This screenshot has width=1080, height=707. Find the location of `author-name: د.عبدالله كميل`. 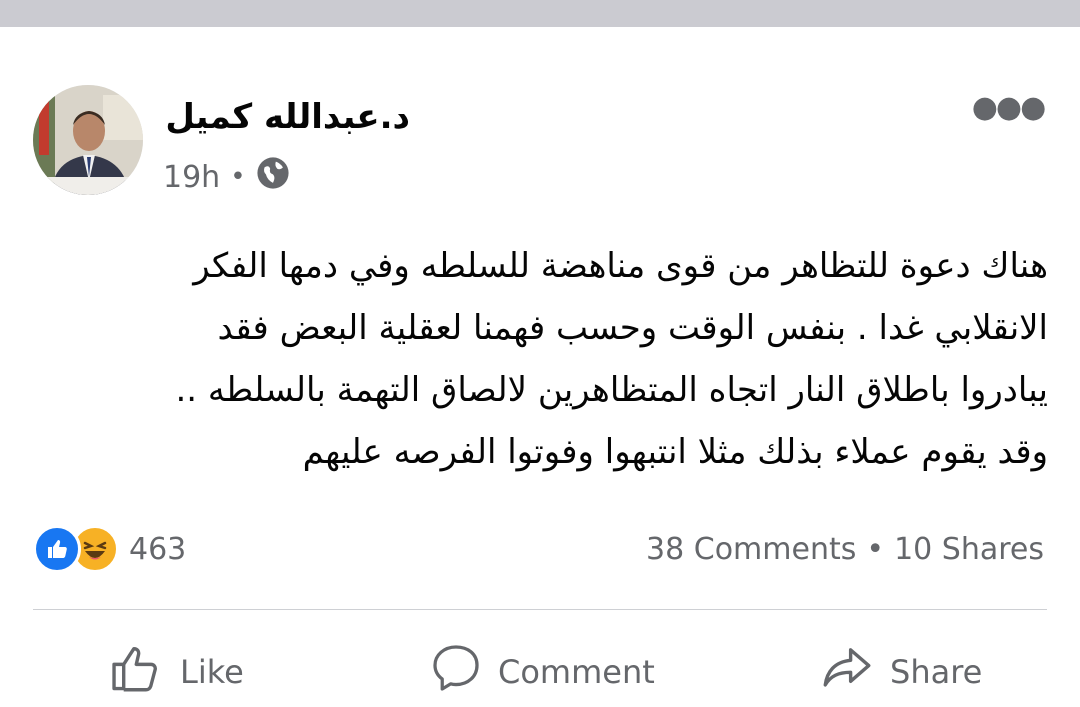

author-name: د.عبدالله كميل is located at coordinates (285, 117).